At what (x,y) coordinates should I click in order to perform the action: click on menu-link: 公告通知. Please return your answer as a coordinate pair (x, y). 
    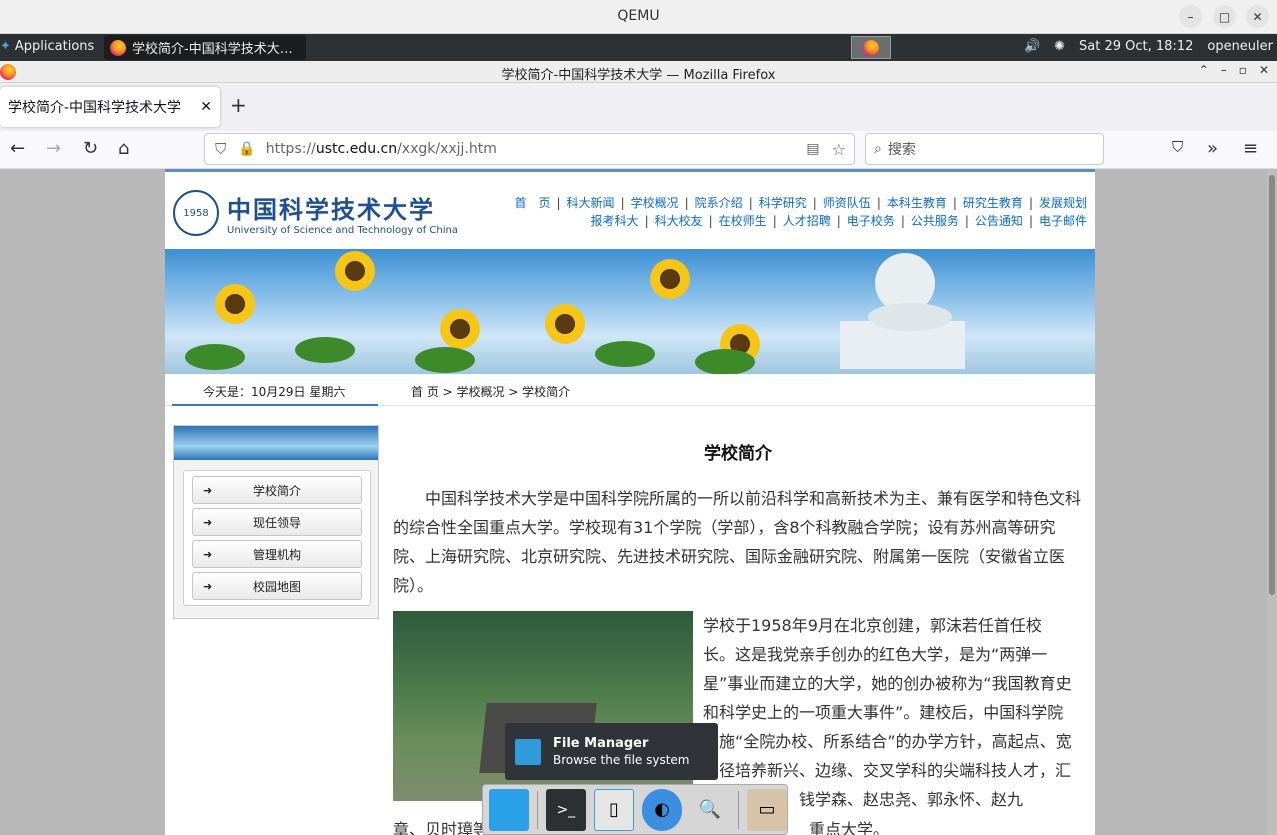
    Looking at the image, I should click on (999, 221).